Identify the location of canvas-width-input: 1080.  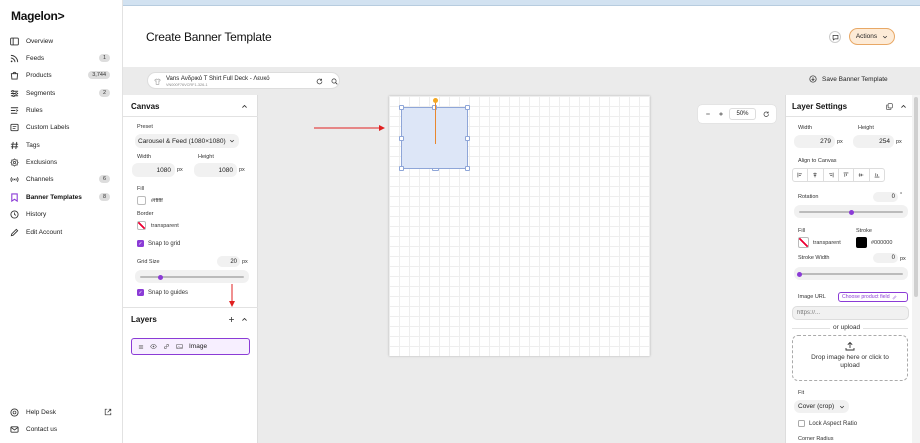
(153, 170).